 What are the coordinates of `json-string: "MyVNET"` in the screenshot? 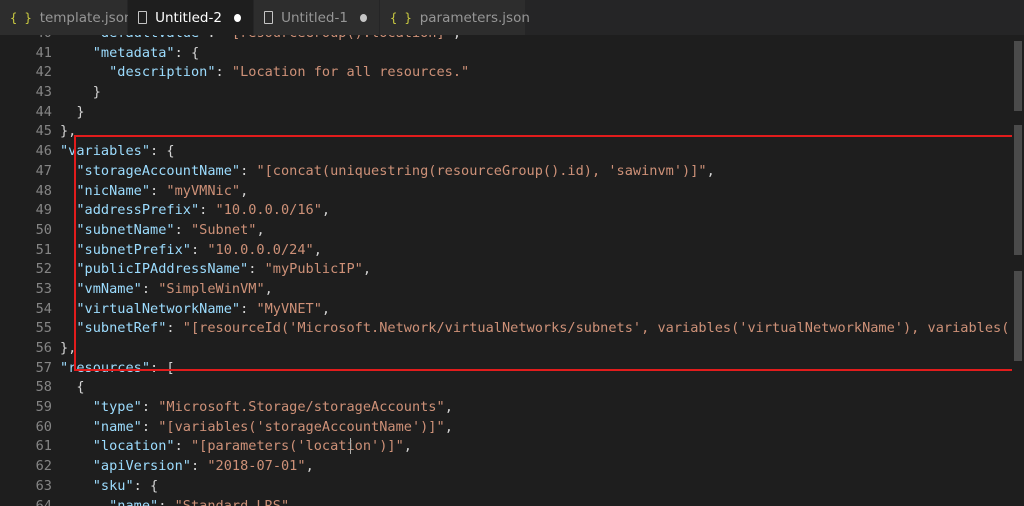 It's located at (289, 308).